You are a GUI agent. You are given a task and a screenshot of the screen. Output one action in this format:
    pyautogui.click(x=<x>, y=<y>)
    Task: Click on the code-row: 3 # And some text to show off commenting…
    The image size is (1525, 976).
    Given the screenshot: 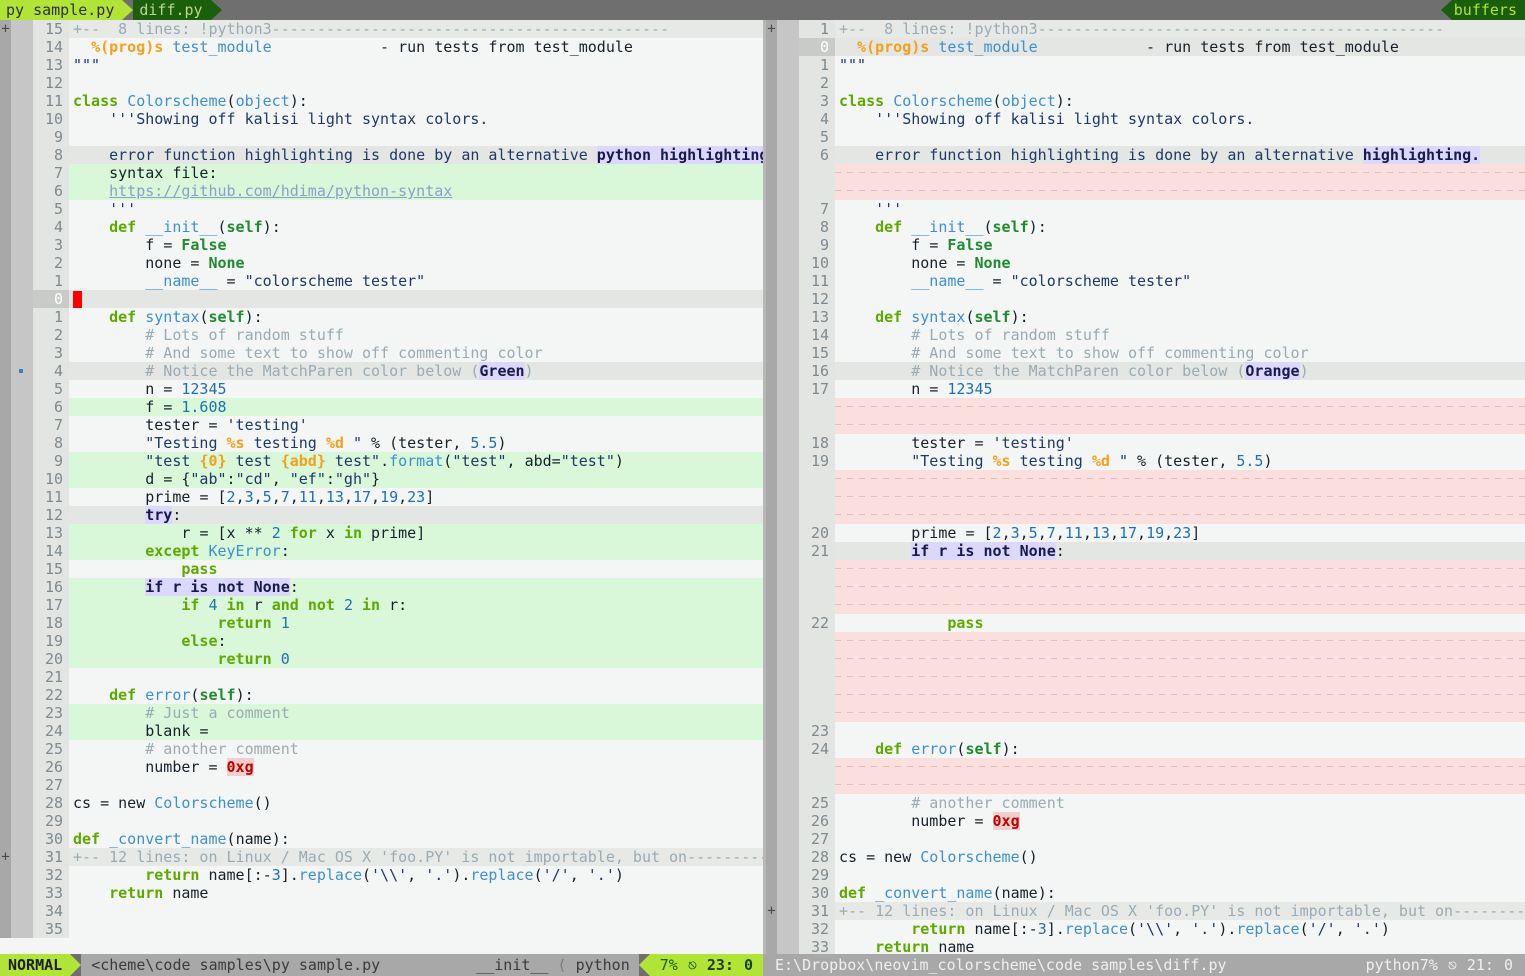 What is the action you would take?
    pyautogui.click(x=381, y=353)
    